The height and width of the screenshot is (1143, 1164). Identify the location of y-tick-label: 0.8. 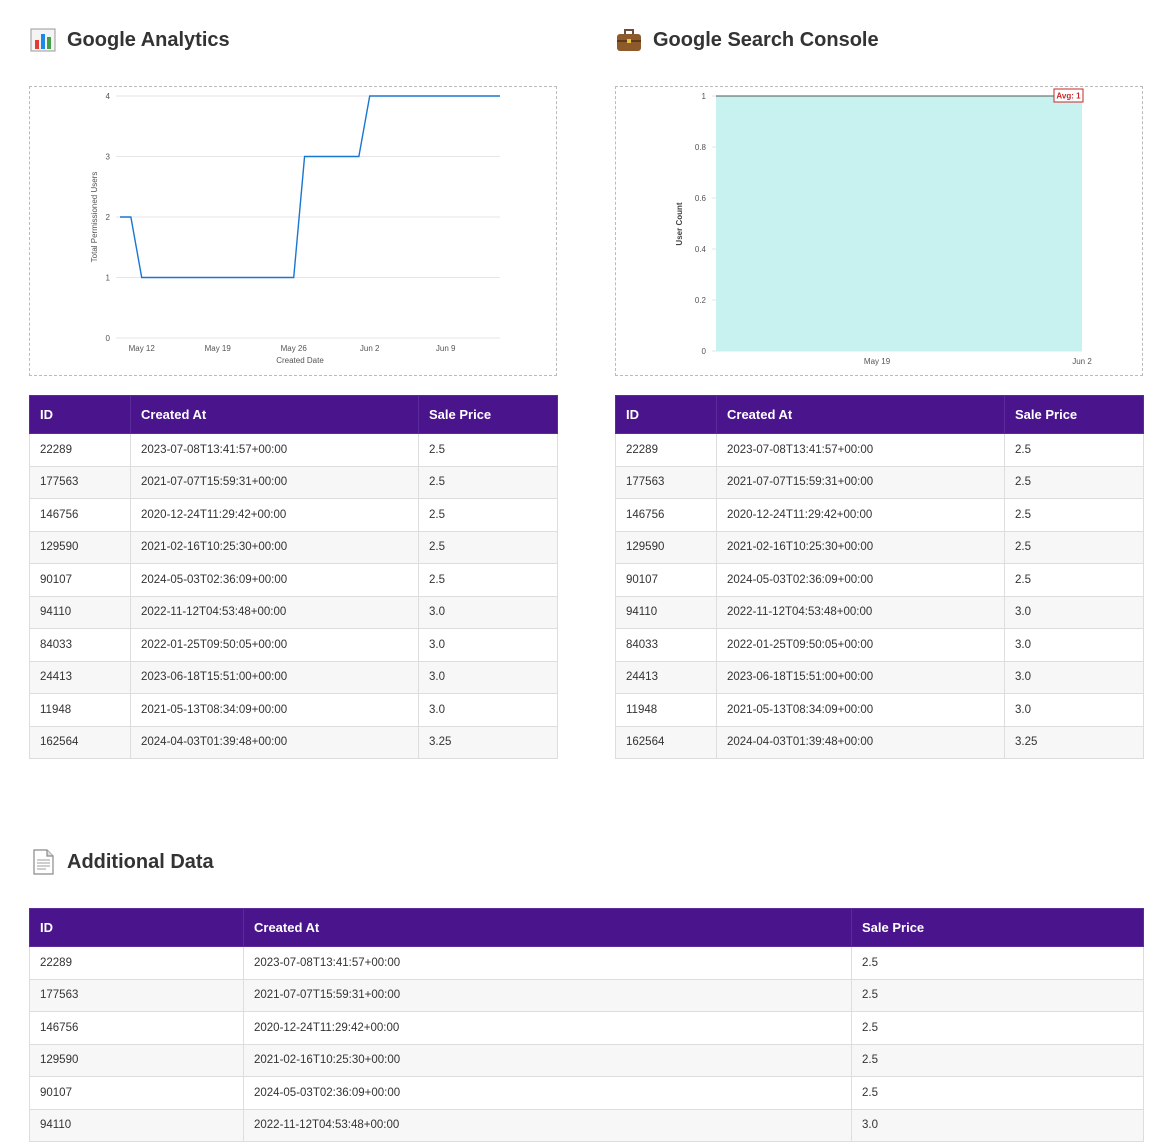
(701, 147).